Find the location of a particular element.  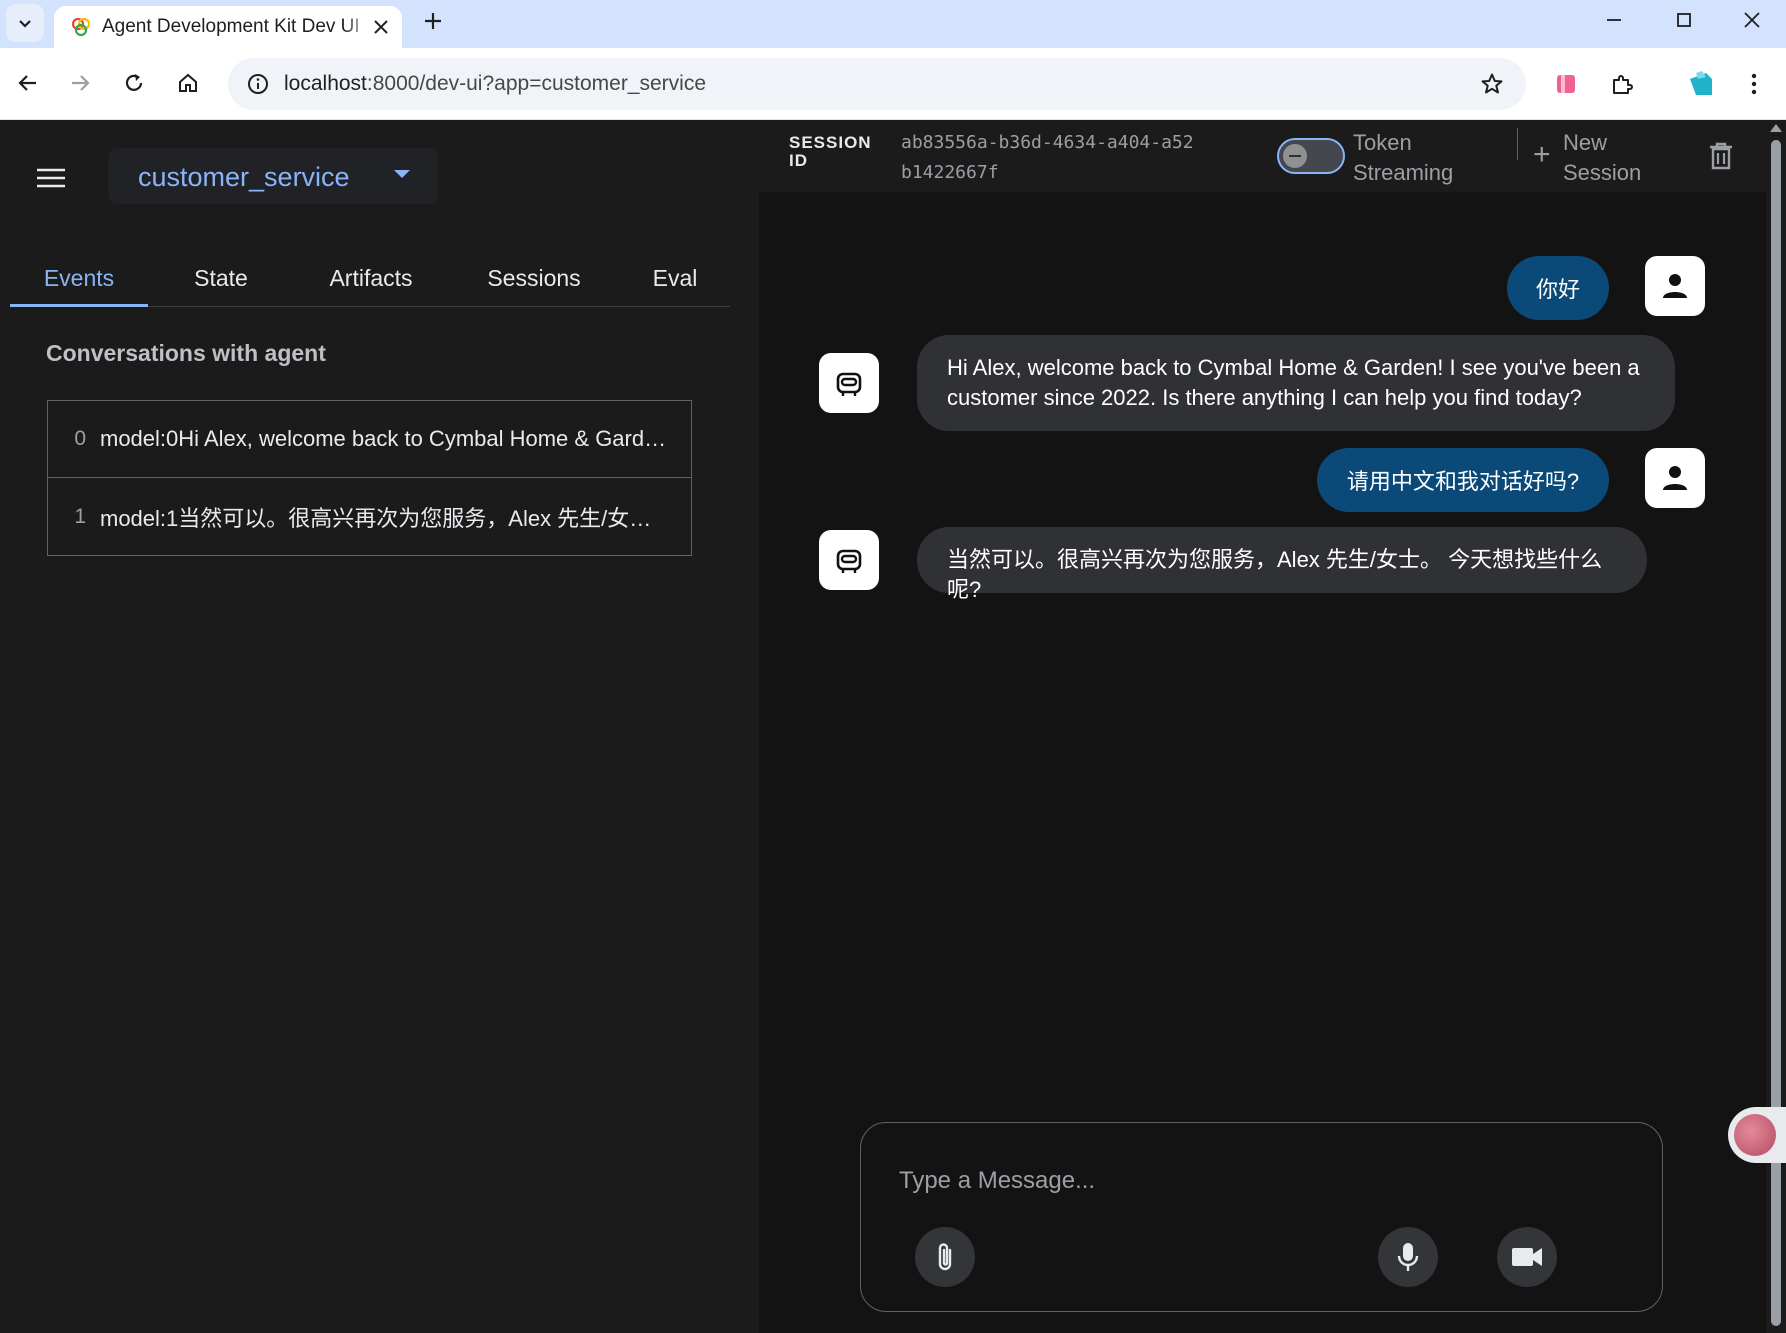

reload-icon is located at coordinates (134, 82).